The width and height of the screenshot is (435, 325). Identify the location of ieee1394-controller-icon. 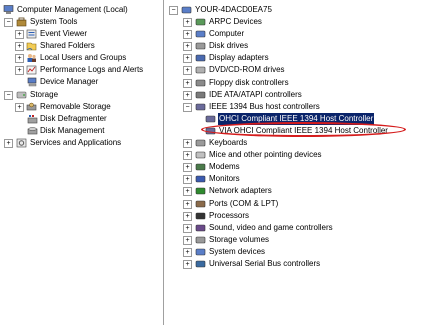
(200, 106).